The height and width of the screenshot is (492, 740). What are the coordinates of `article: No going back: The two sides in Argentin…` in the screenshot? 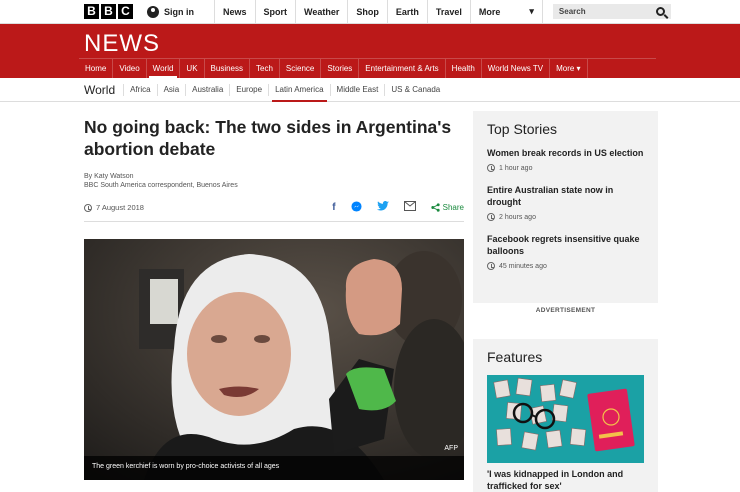 It's located at (274, 169).